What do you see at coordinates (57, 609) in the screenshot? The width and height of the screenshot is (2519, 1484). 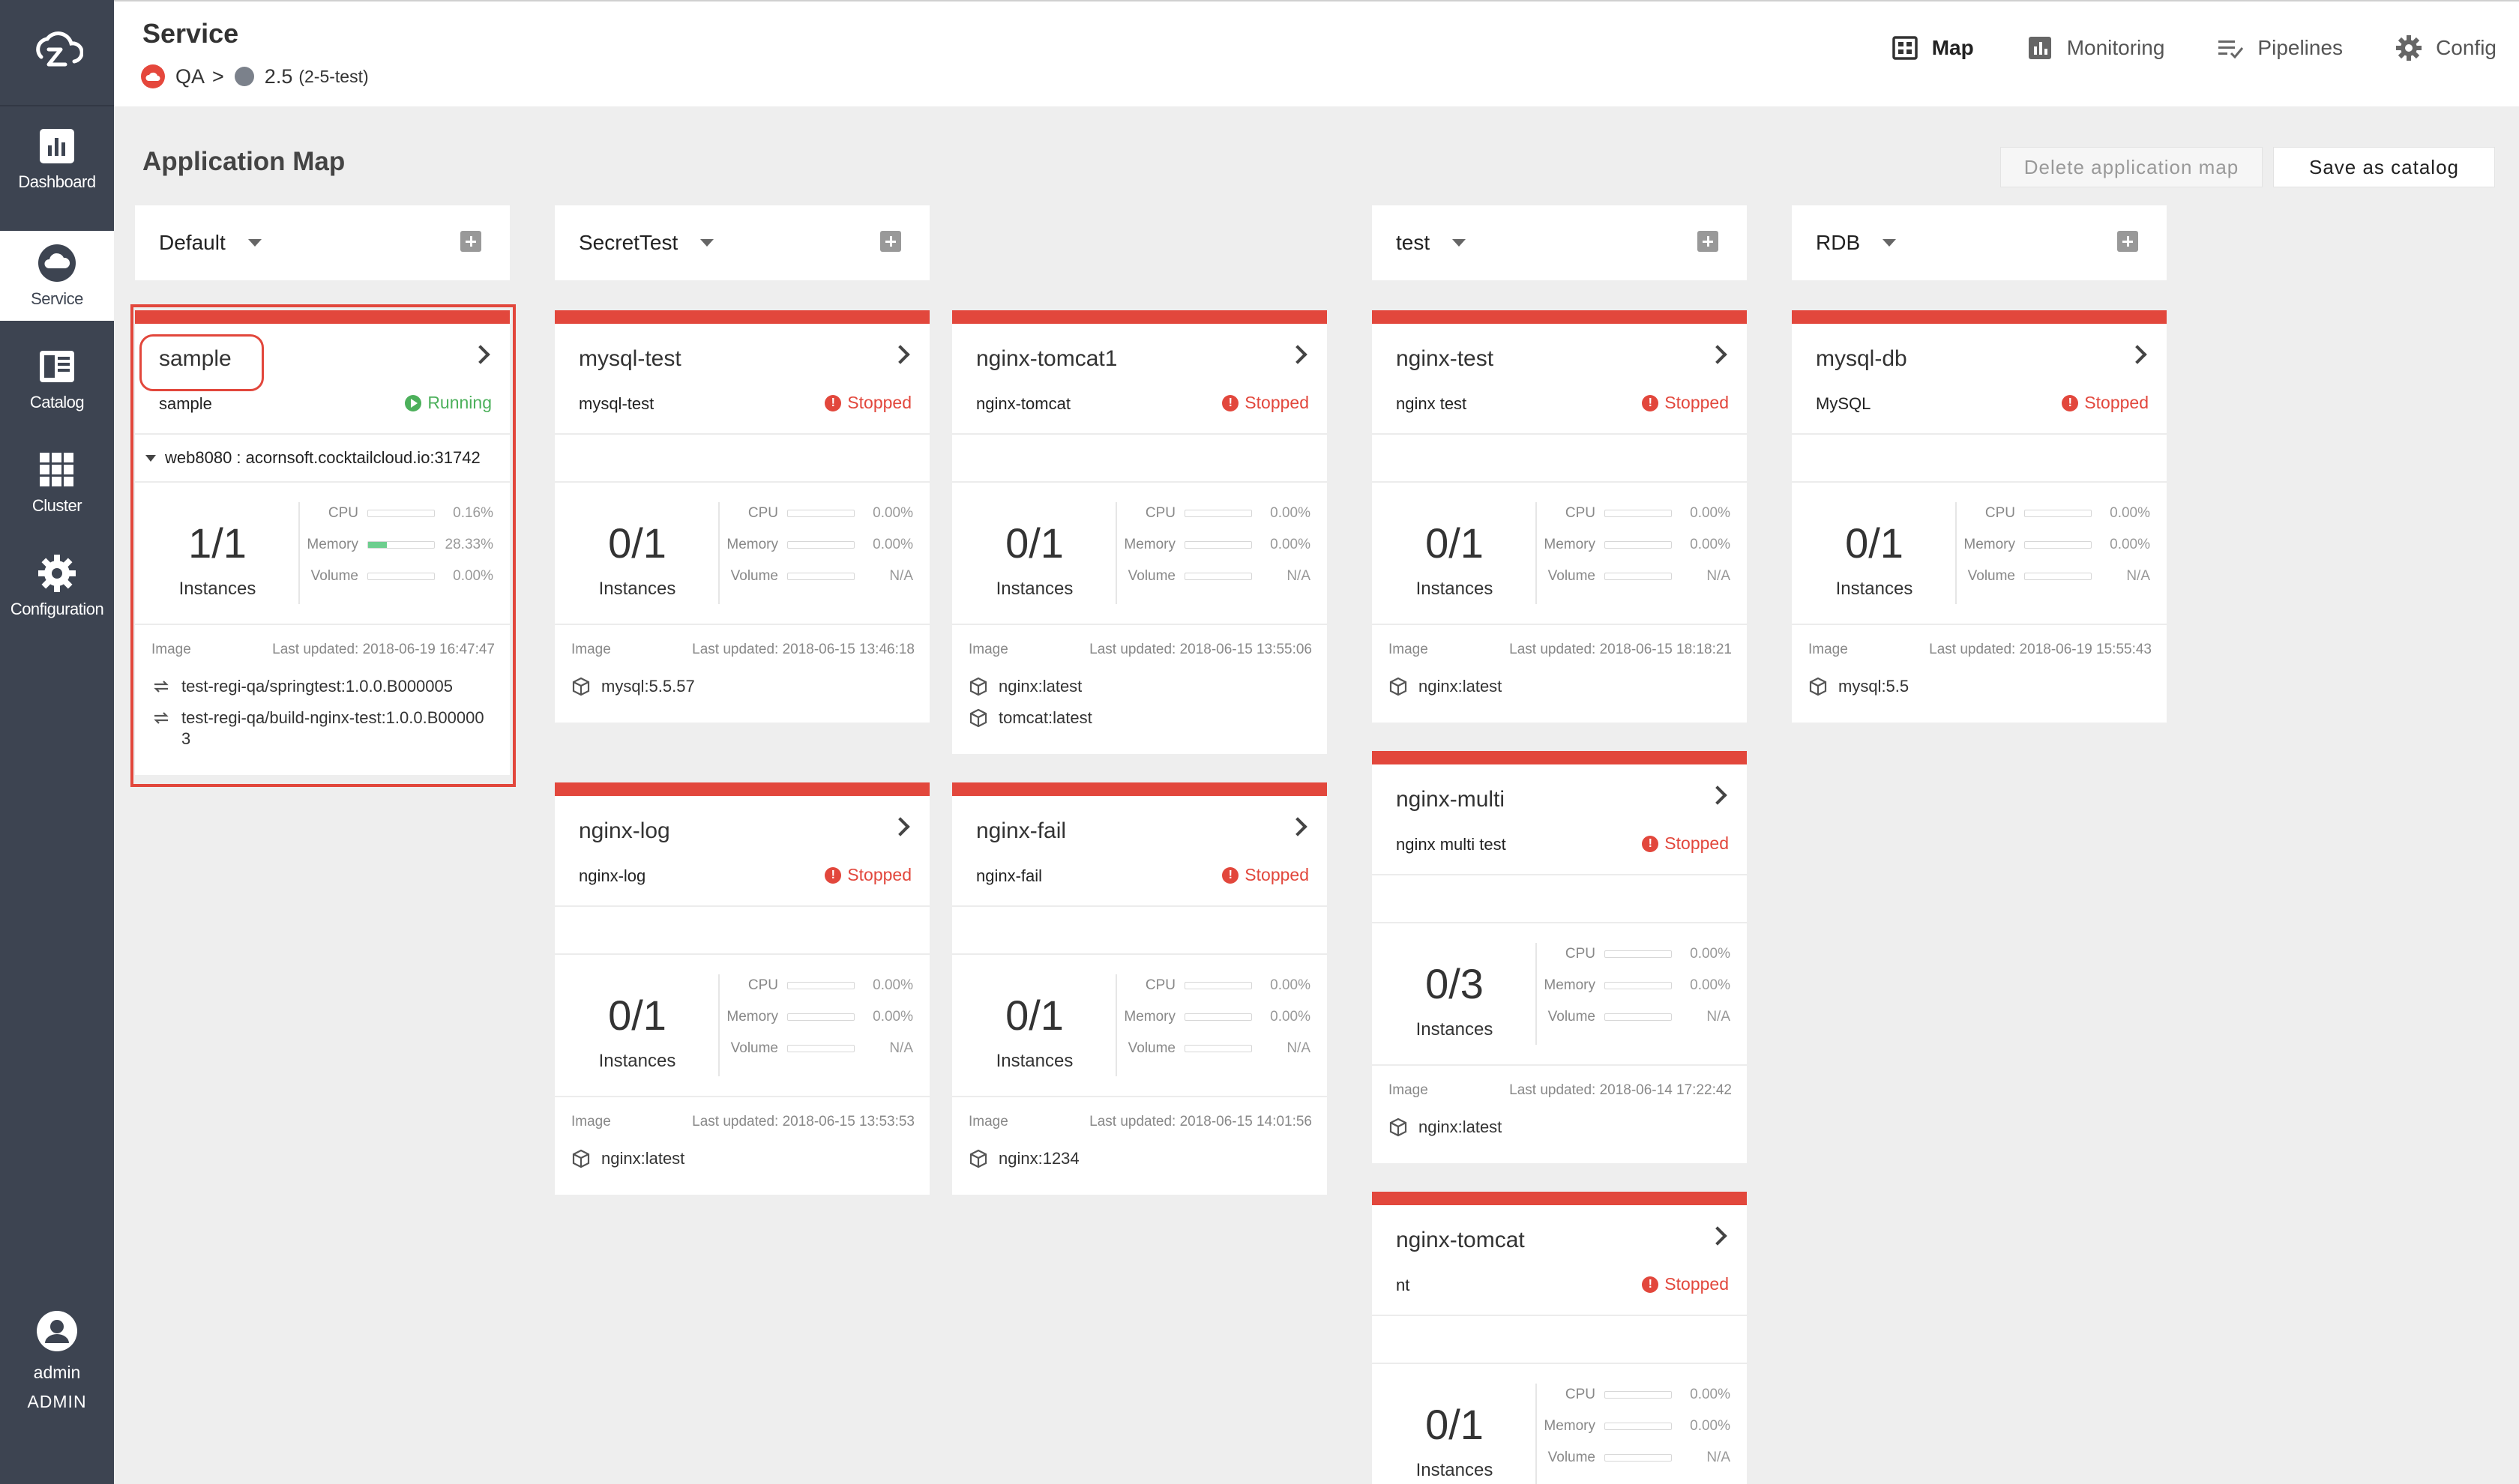 I see `sidebar-item-label: Configuration` at bounding box center [57, 609].